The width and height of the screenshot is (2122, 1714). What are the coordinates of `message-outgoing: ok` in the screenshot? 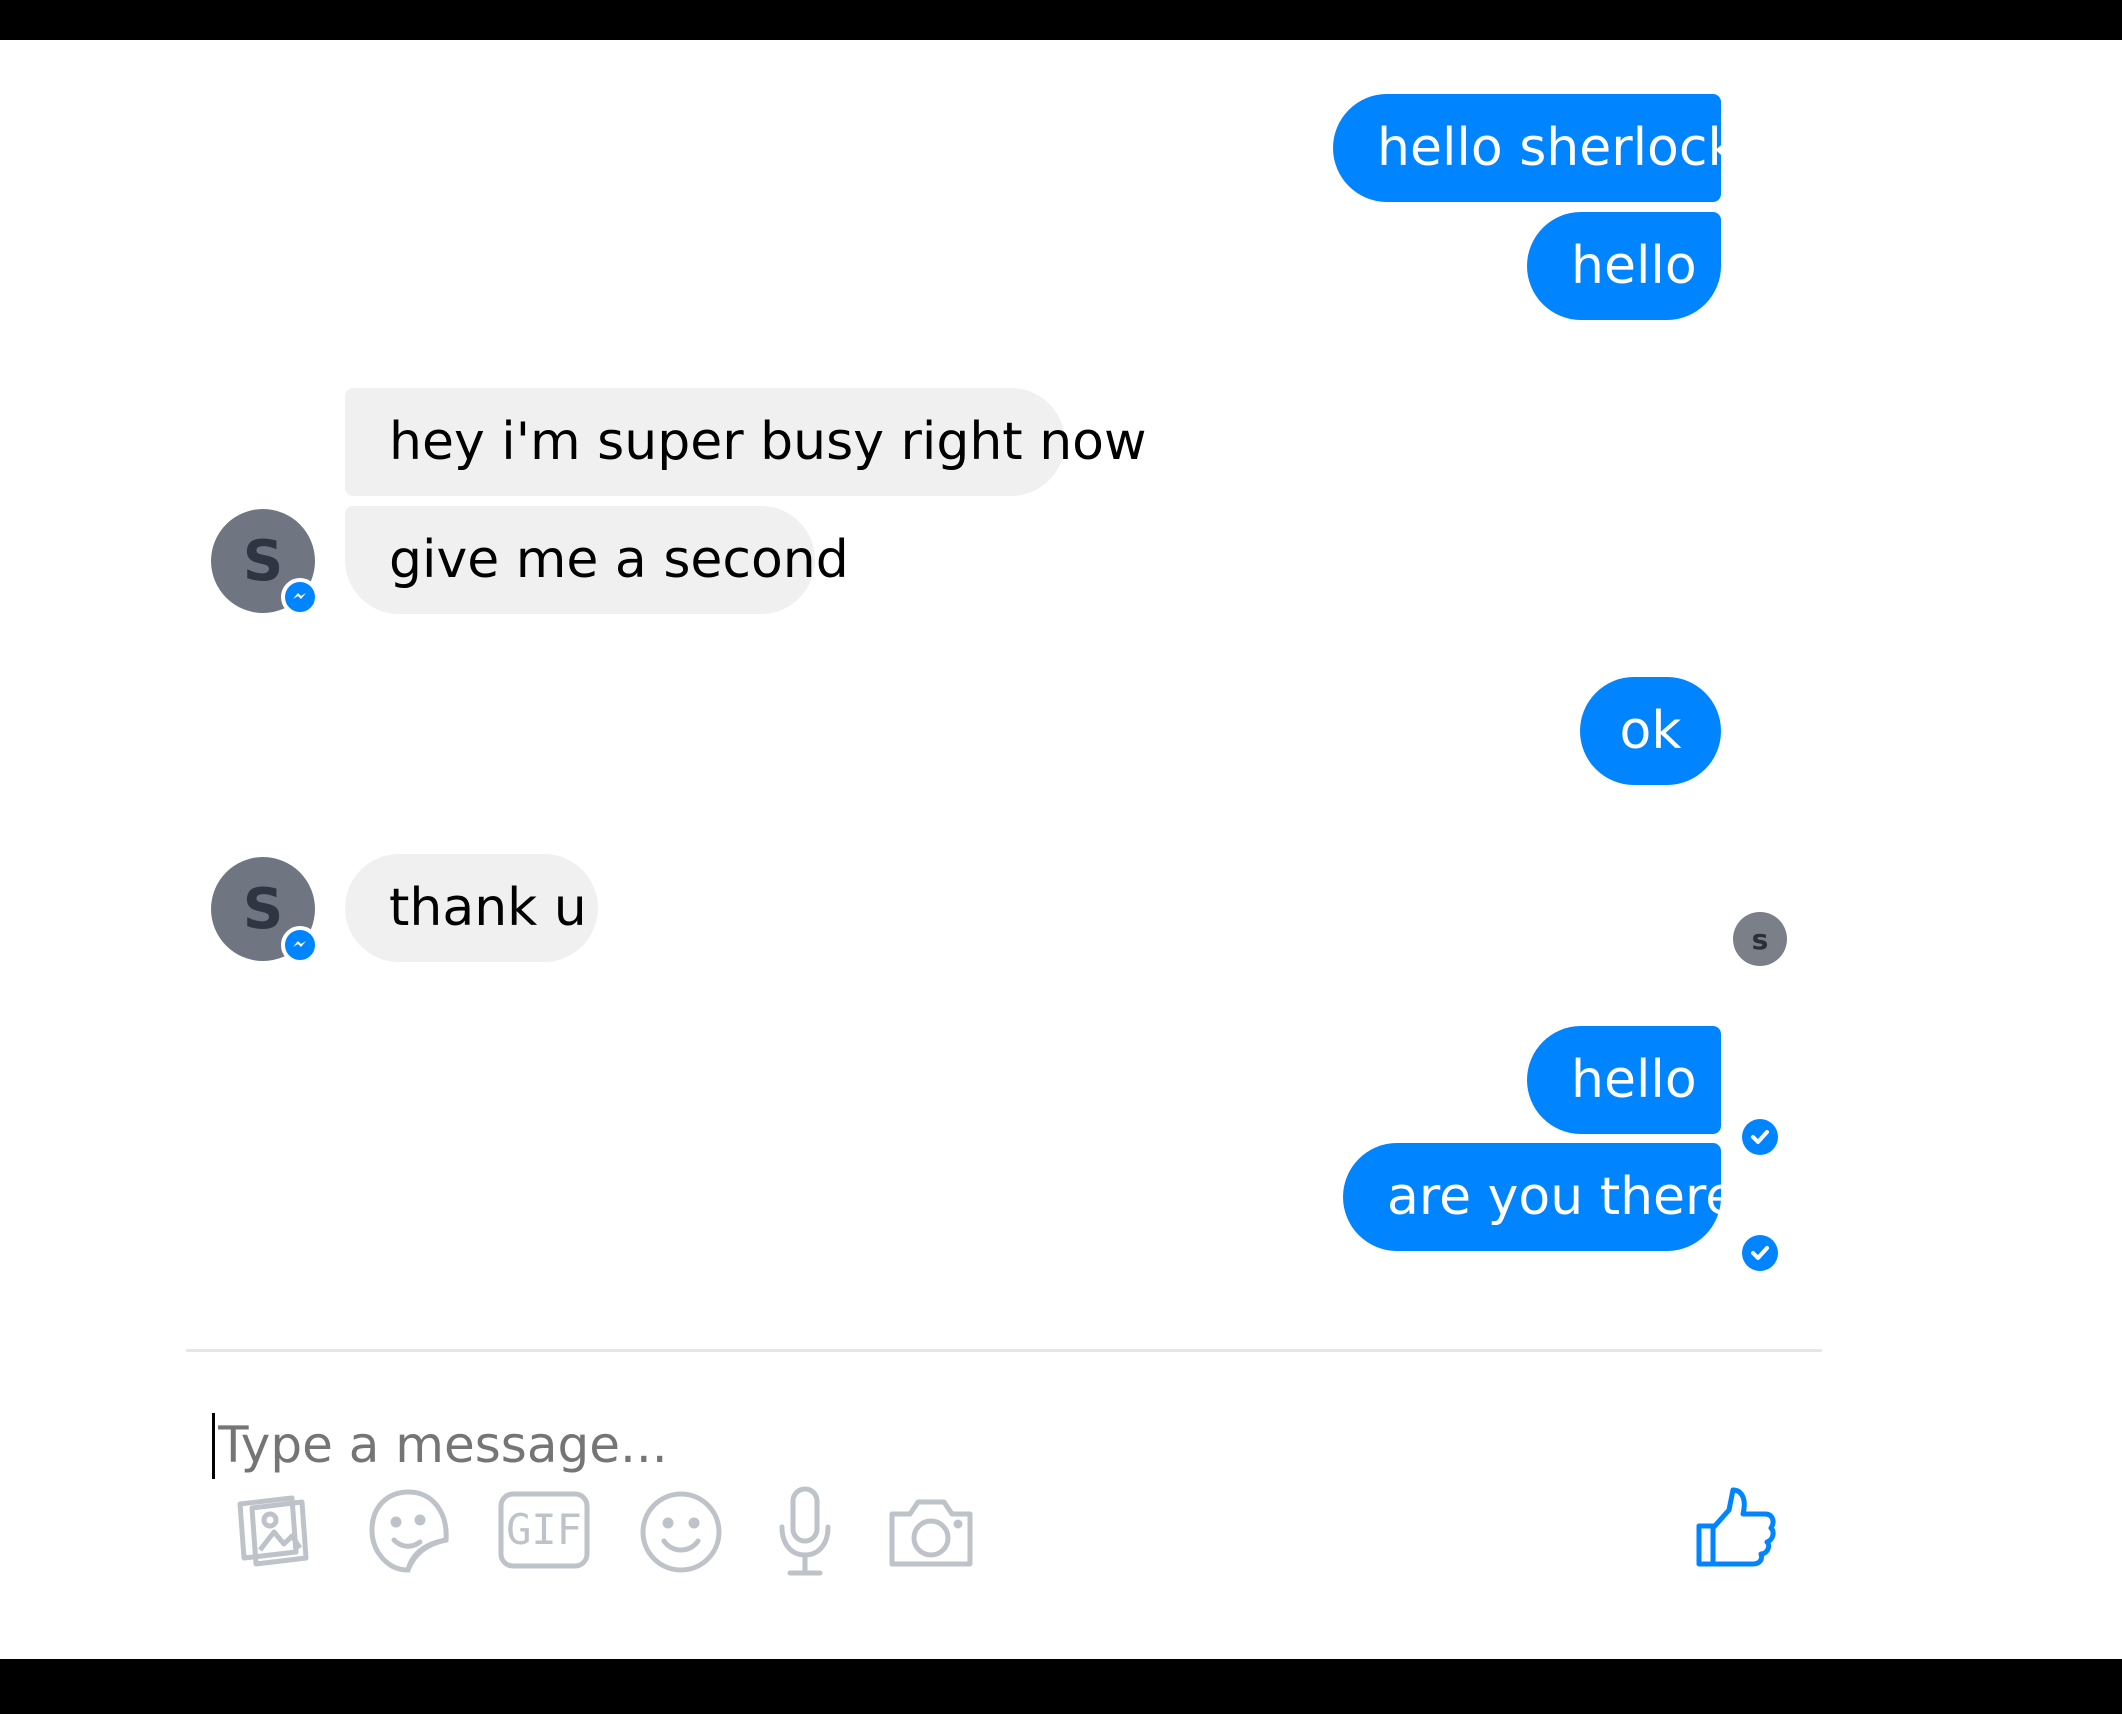 It's located at (1650, 731).